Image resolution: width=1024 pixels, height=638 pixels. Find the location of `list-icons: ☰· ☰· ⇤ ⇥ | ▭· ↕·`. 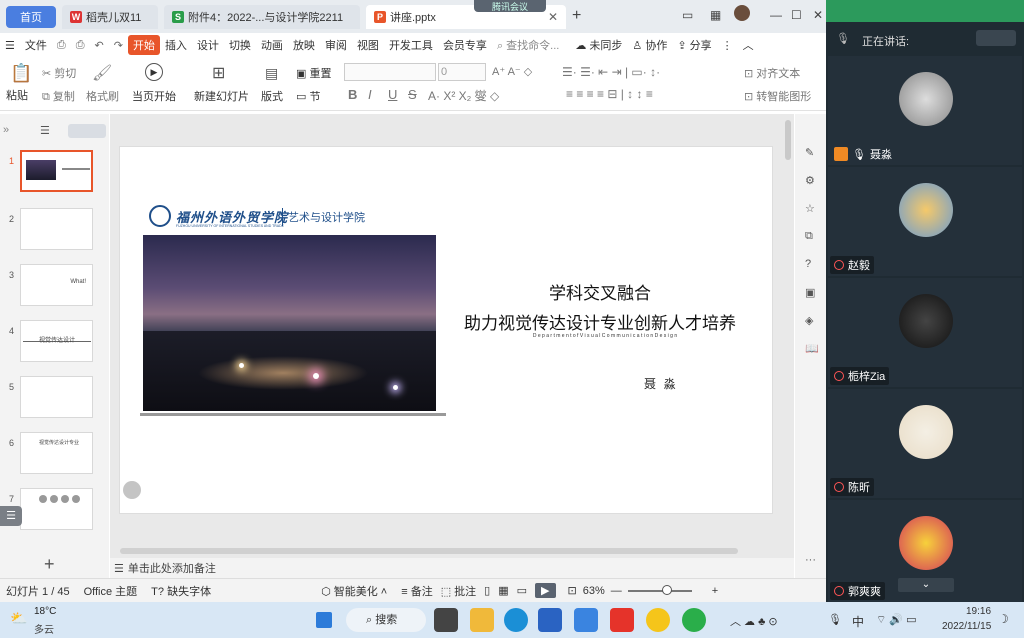

list-icons: ☰· ☰· ⇤ ⇥ | ▭· ↕· is located at coordinates (611, 72).